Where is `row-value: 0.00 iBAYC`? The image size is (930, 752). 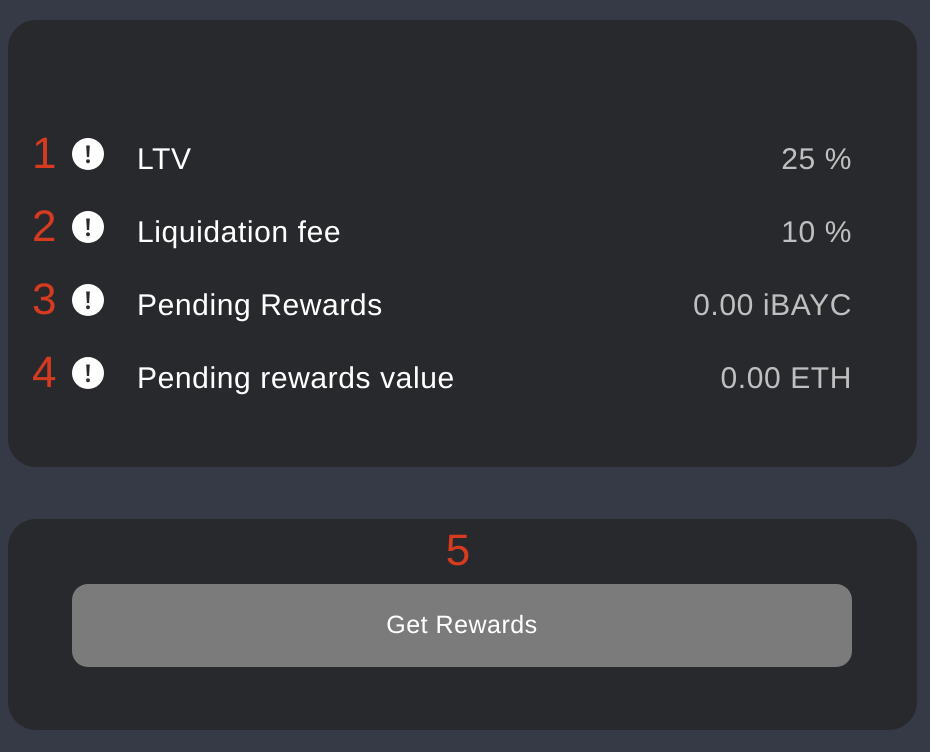
row-value: 0.00 iBAYC is located at coordinates (772, 306).